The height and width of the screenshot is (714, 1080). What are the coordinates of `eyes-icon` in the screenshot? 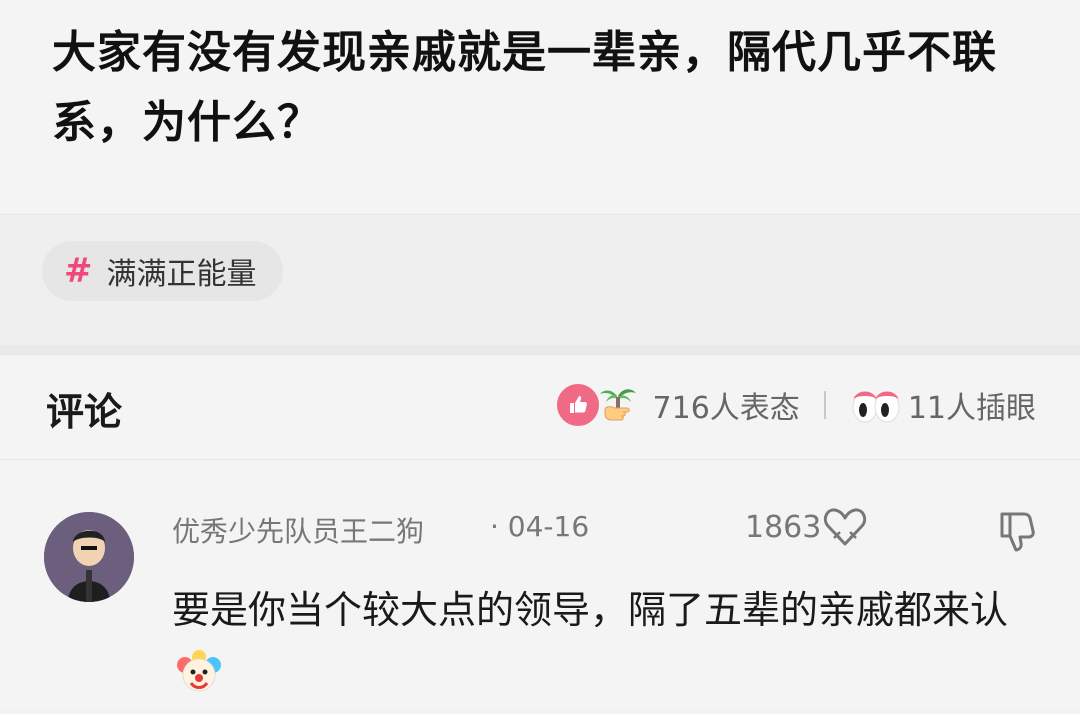 It's located at (876, 405).